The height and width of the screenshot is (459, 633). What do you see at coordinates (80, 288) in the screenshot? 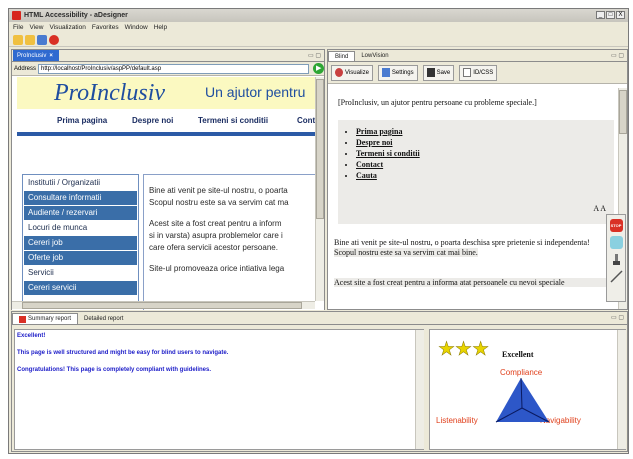
I see `side-menu-item: Cereri servicii` at bounding box center [80, 288].